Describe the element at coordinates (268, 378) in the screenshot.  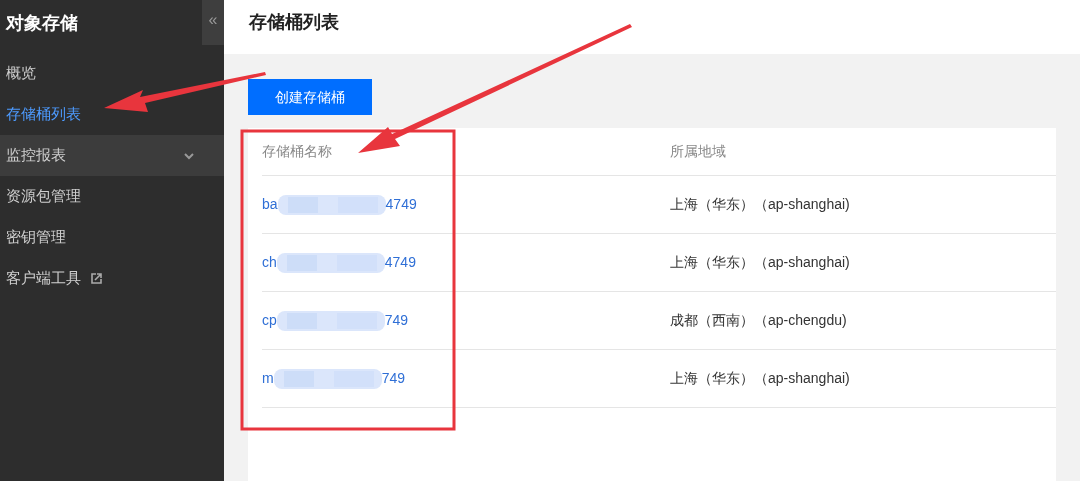
I see `bucket-name-link: m` at that location.